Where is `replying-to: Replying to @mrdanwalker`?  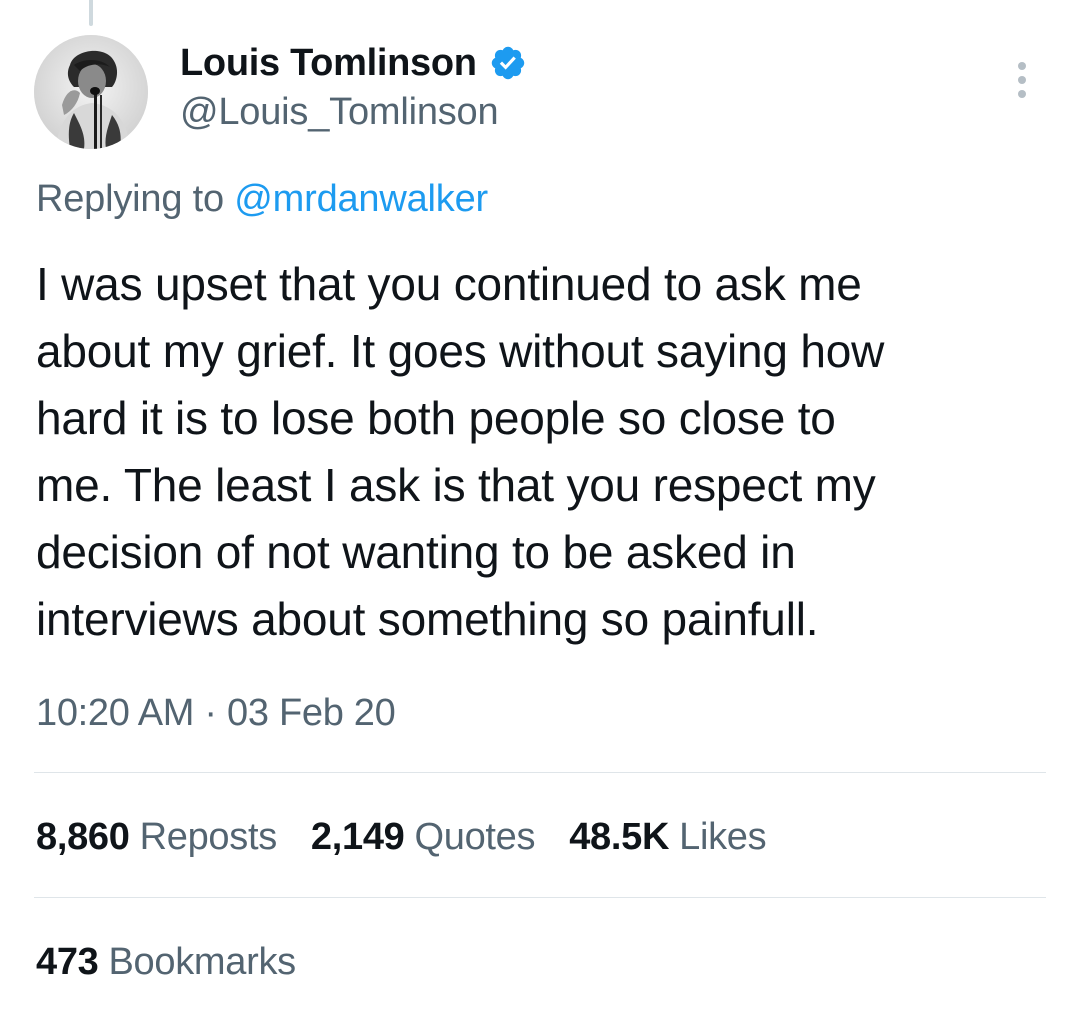 replying-to: Replying to @mrdanwalker is located at coordinates (262, 199).